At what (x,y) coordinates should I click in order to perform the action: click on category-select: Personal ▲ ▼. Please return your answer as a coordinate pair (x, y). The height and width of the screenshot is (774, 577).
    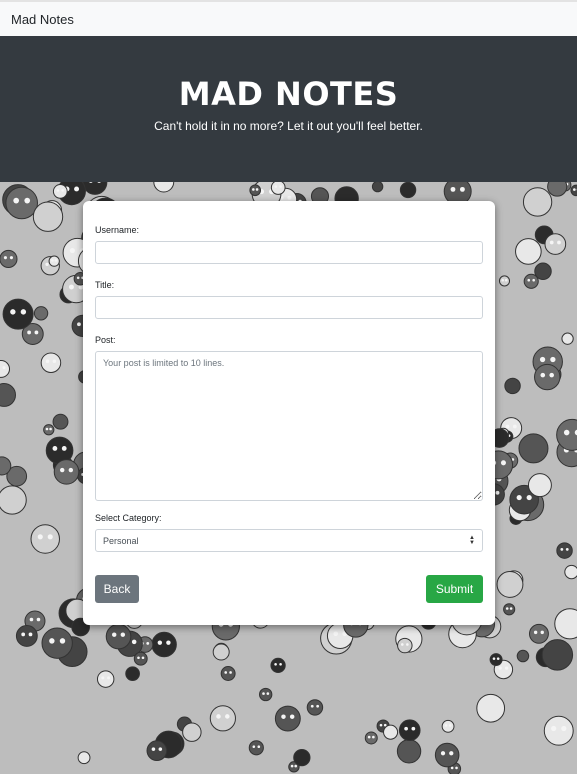
    Looking at the image, I should click on (289, 540).